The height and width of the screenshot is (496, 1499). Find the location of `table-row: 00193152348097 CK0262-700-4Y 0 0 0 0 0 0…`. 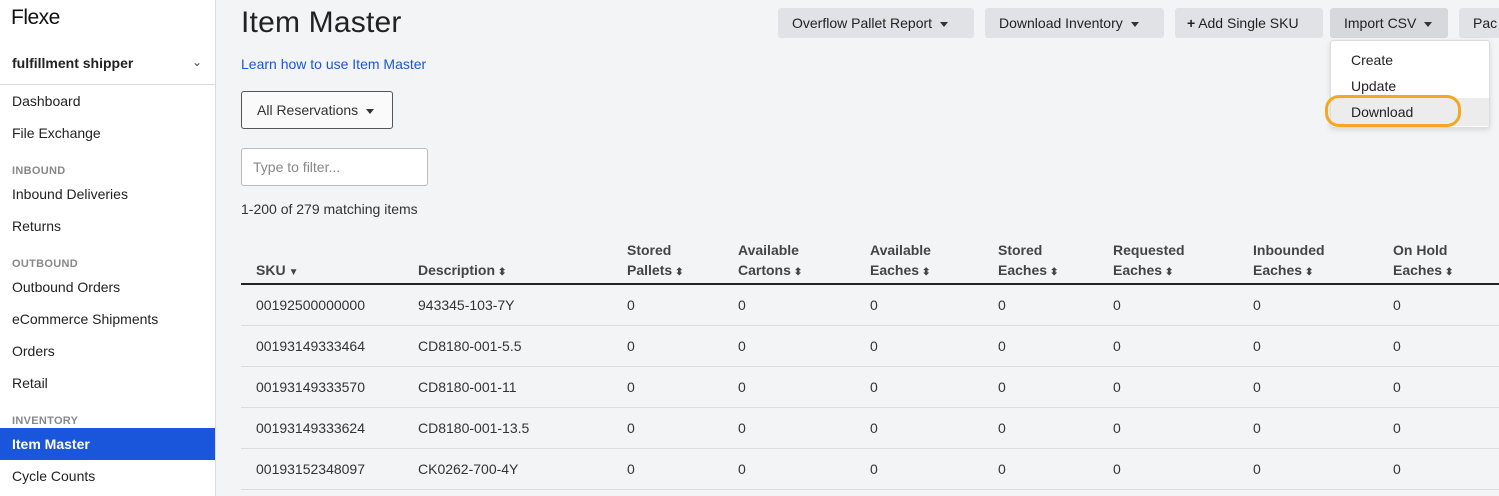

table-row: 00193152348097 CK0262-700-4Y 0 0 0 0 0 0… is located at coordinates (870, 469).